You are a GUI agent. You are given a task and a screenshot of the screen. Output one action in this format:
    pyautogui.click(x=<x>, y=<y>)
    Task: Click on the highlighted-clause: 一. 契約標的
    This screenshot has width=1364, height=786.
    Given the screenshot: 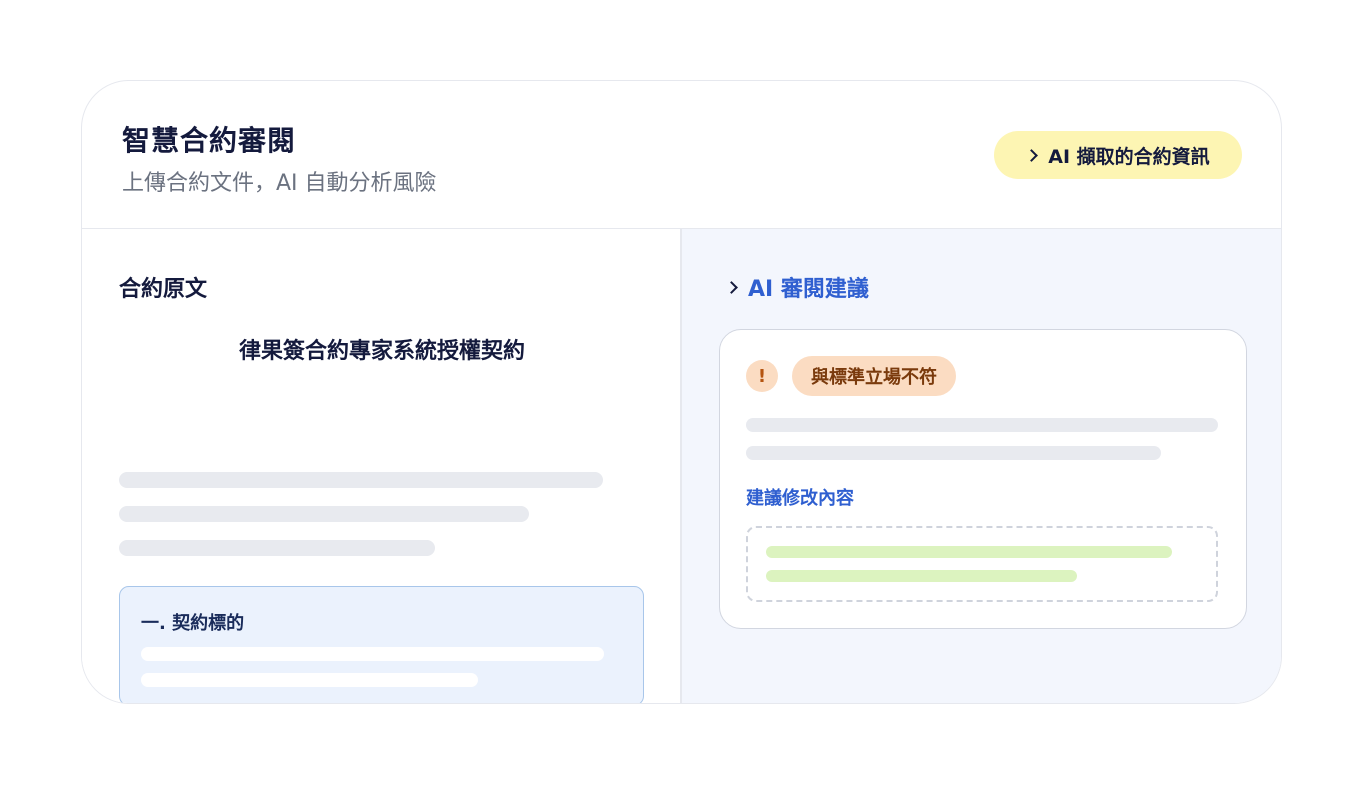 What is the action you would take?
    pyautogui.click(x=381, y=644)
    